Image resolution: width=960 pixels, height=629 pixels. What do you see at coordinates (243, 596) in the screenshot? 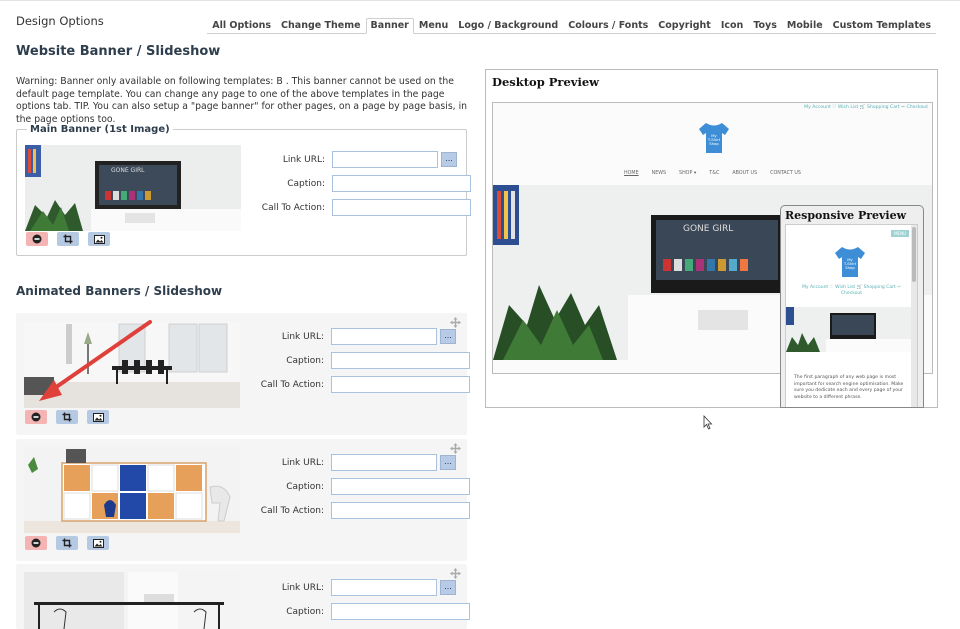
I see `slideshow-item: Link URL: ... Caption:` at bounding box center [243, 596].